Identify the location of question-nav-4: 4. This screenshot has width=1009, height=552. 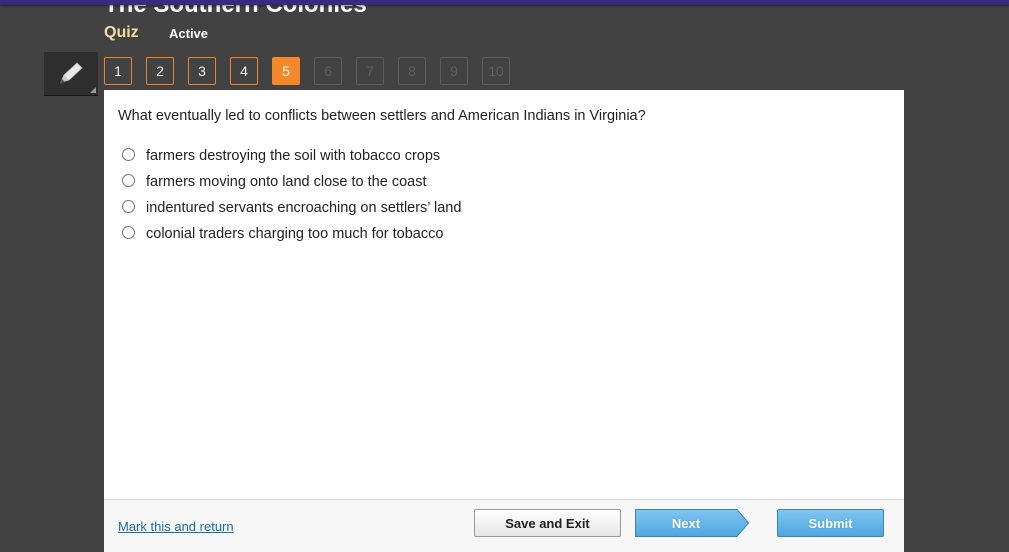
(244, 71).